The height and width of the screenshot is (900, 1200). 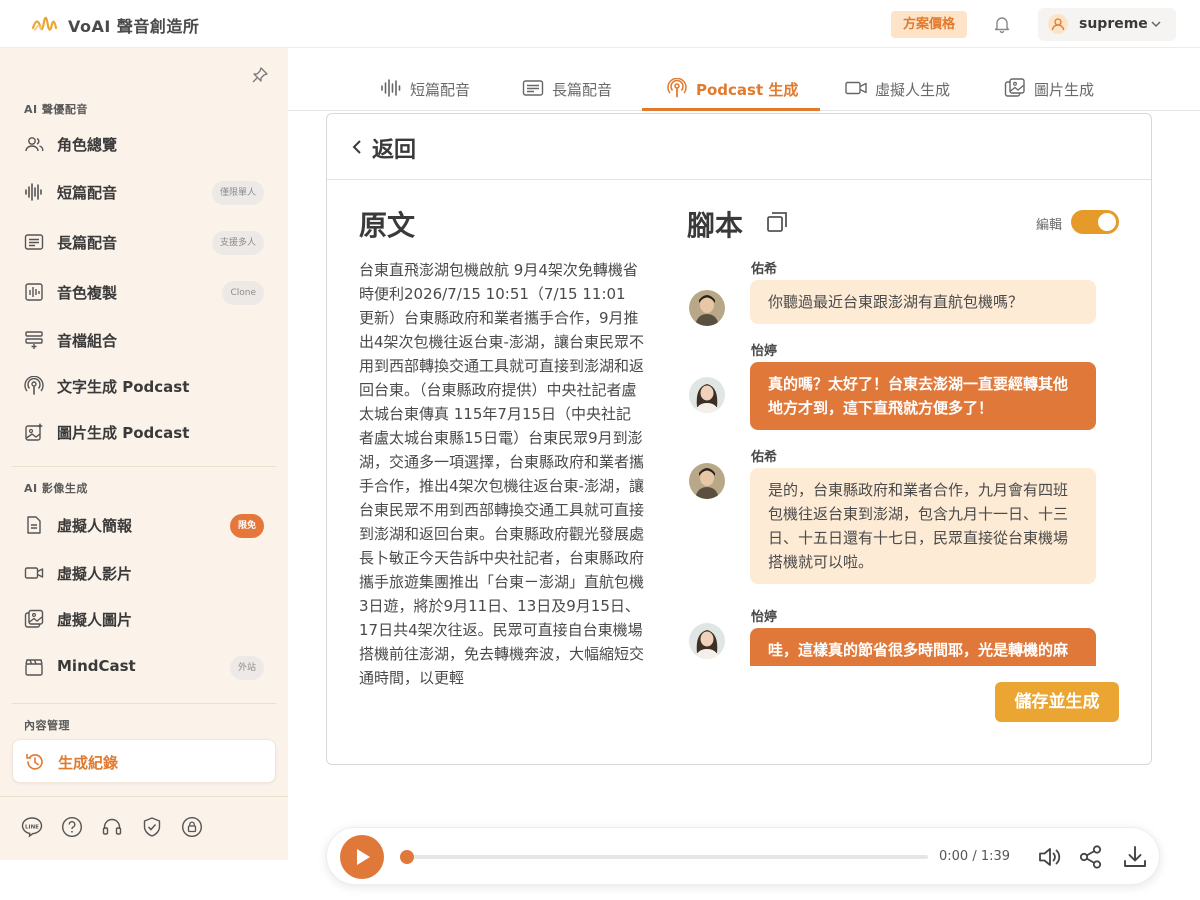 What do you see at coordinates (34, 525) in the screenshot?
I see `document-icon` at bounding box center [34, 525].